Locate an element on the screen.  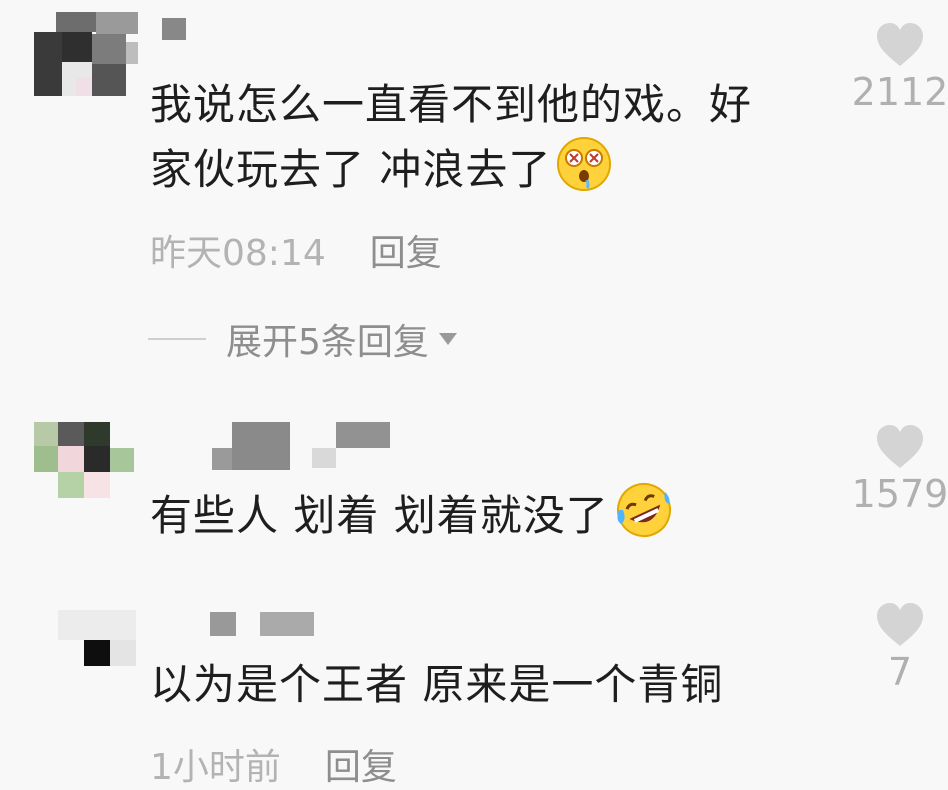
comment-text: 有些人 划着 划着就没了 is located at coordinates (412, 518).